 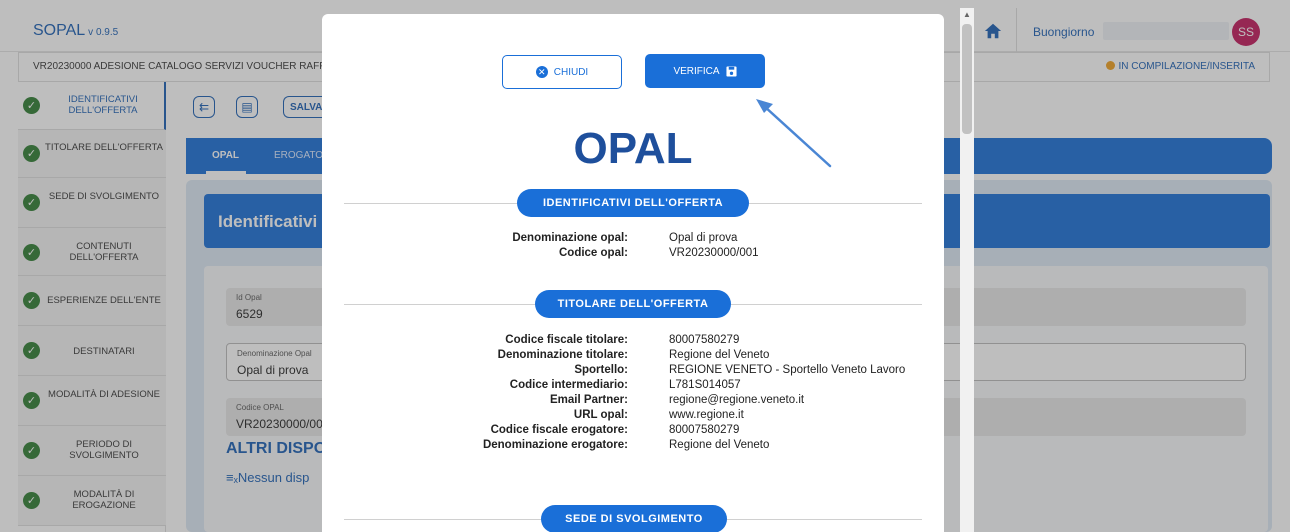 I want to click on pointer-arrow-icon, so click(x=794, y=133).